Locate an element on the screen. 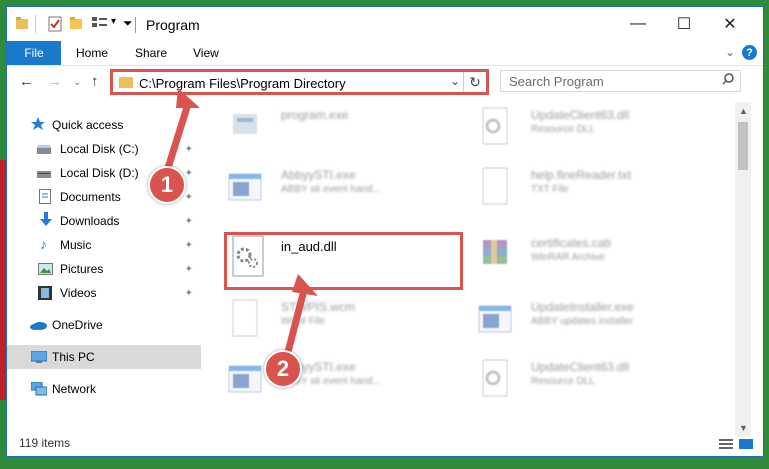 This screenshot has height=469, width=769. step-1-marker: 1 is located at coordinates (167, 185).